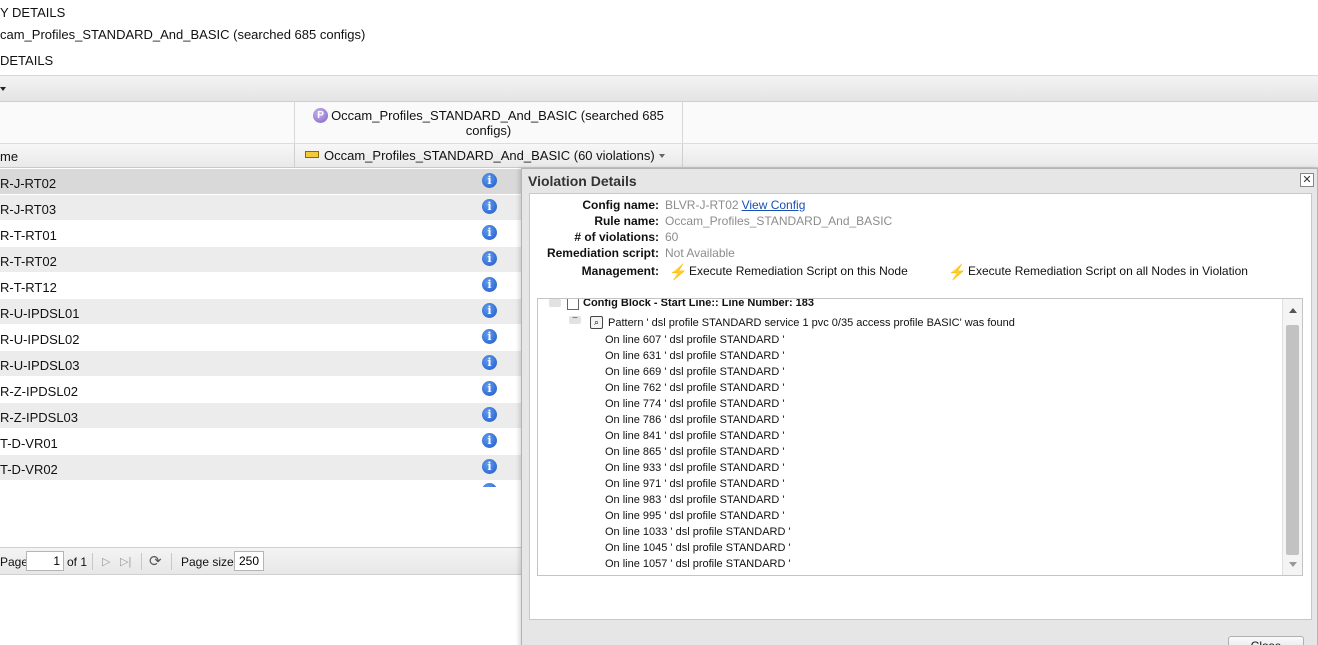  I want to click on scrollbar-thumb, so click(1292, 440).